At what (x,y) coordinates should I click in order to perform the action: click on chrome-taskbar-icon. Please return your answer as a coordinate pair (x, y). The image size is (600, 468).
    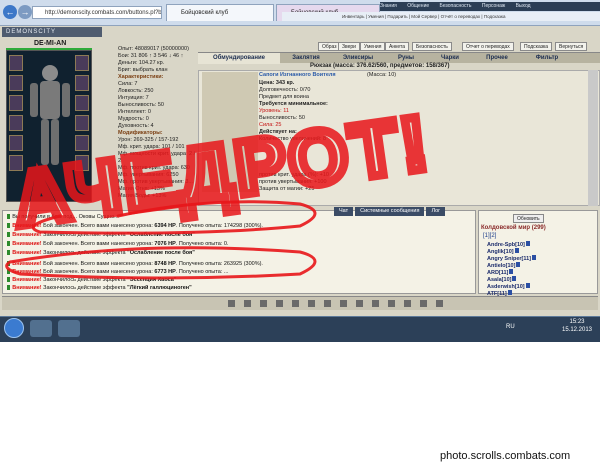
    Looking at the image, I should click on (69, 328).